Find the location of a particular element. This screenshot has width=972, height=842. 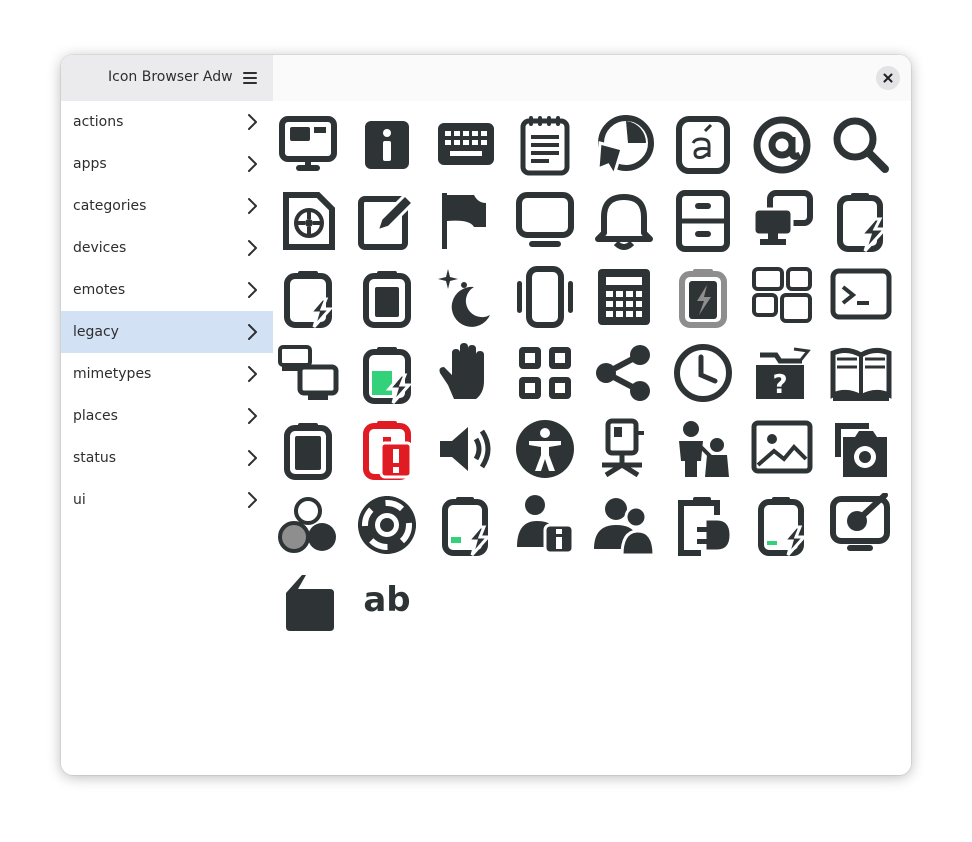

battery-good-charging-icon is located at coordinates (388, 375).